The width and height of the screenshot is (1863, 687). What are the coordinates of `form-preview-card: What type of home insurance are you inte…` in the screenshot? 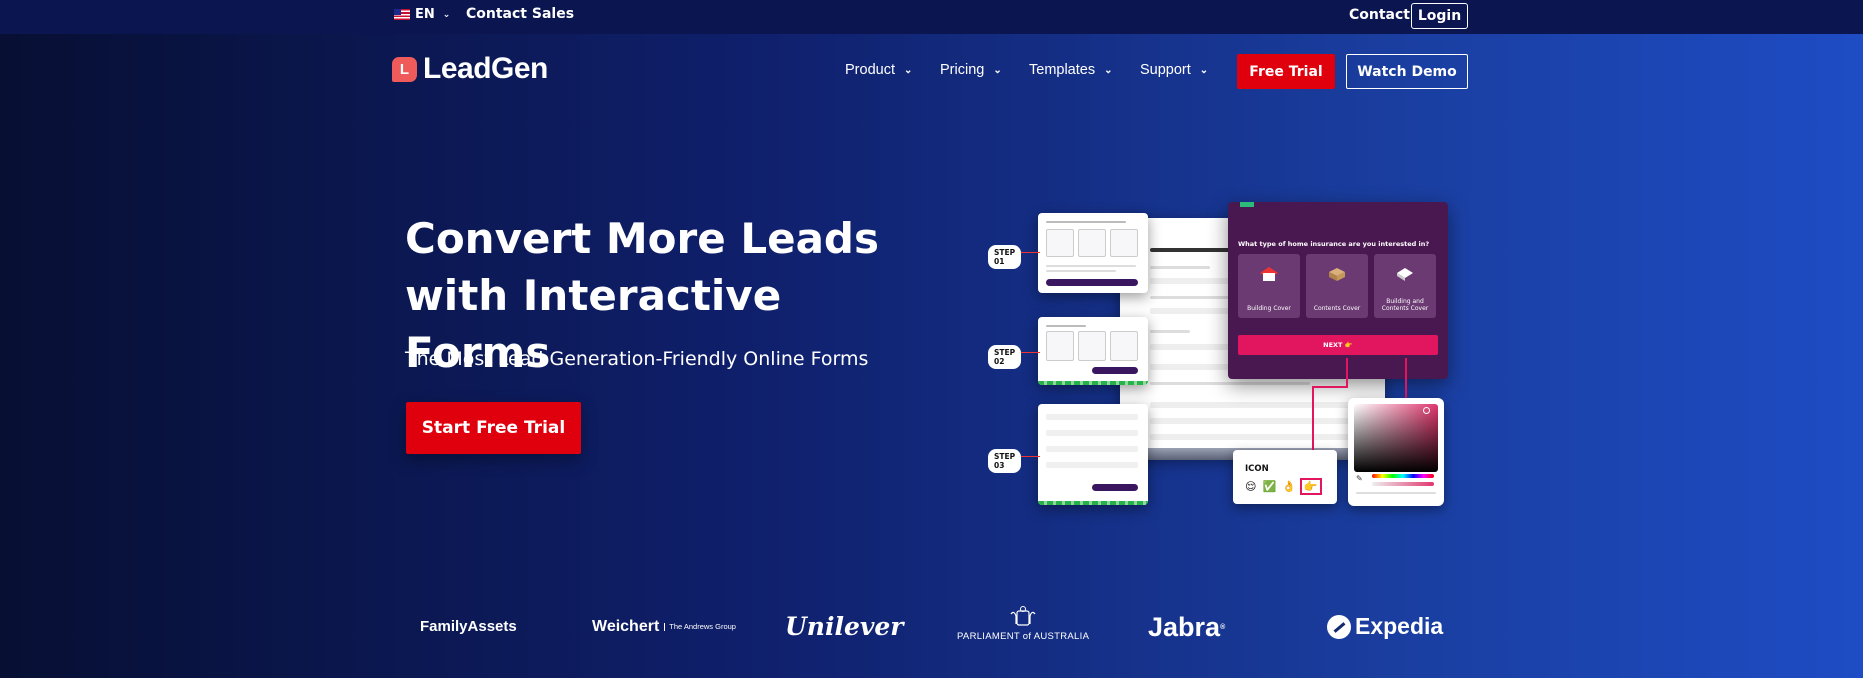 It's located at (1338, 290).